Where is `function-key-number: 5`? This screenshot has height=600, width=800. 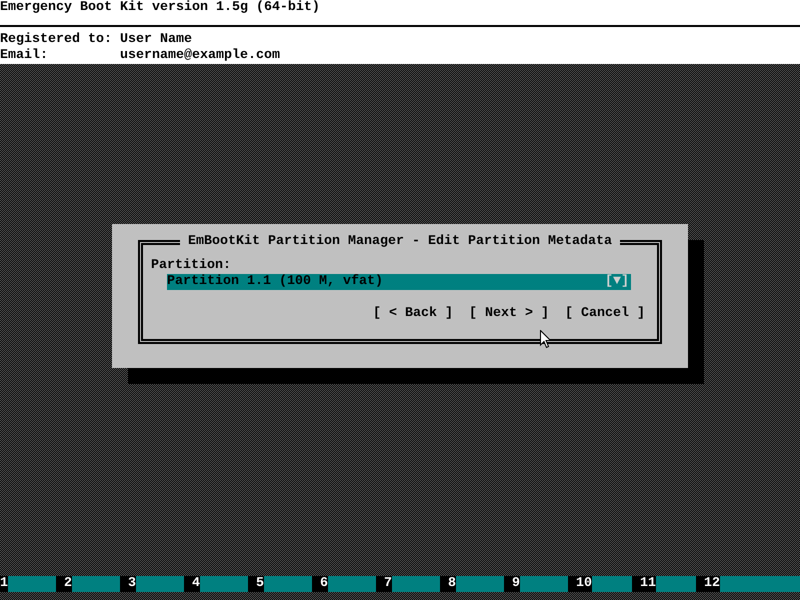
function-key-number: 5 is located at coordinates (260, 584).